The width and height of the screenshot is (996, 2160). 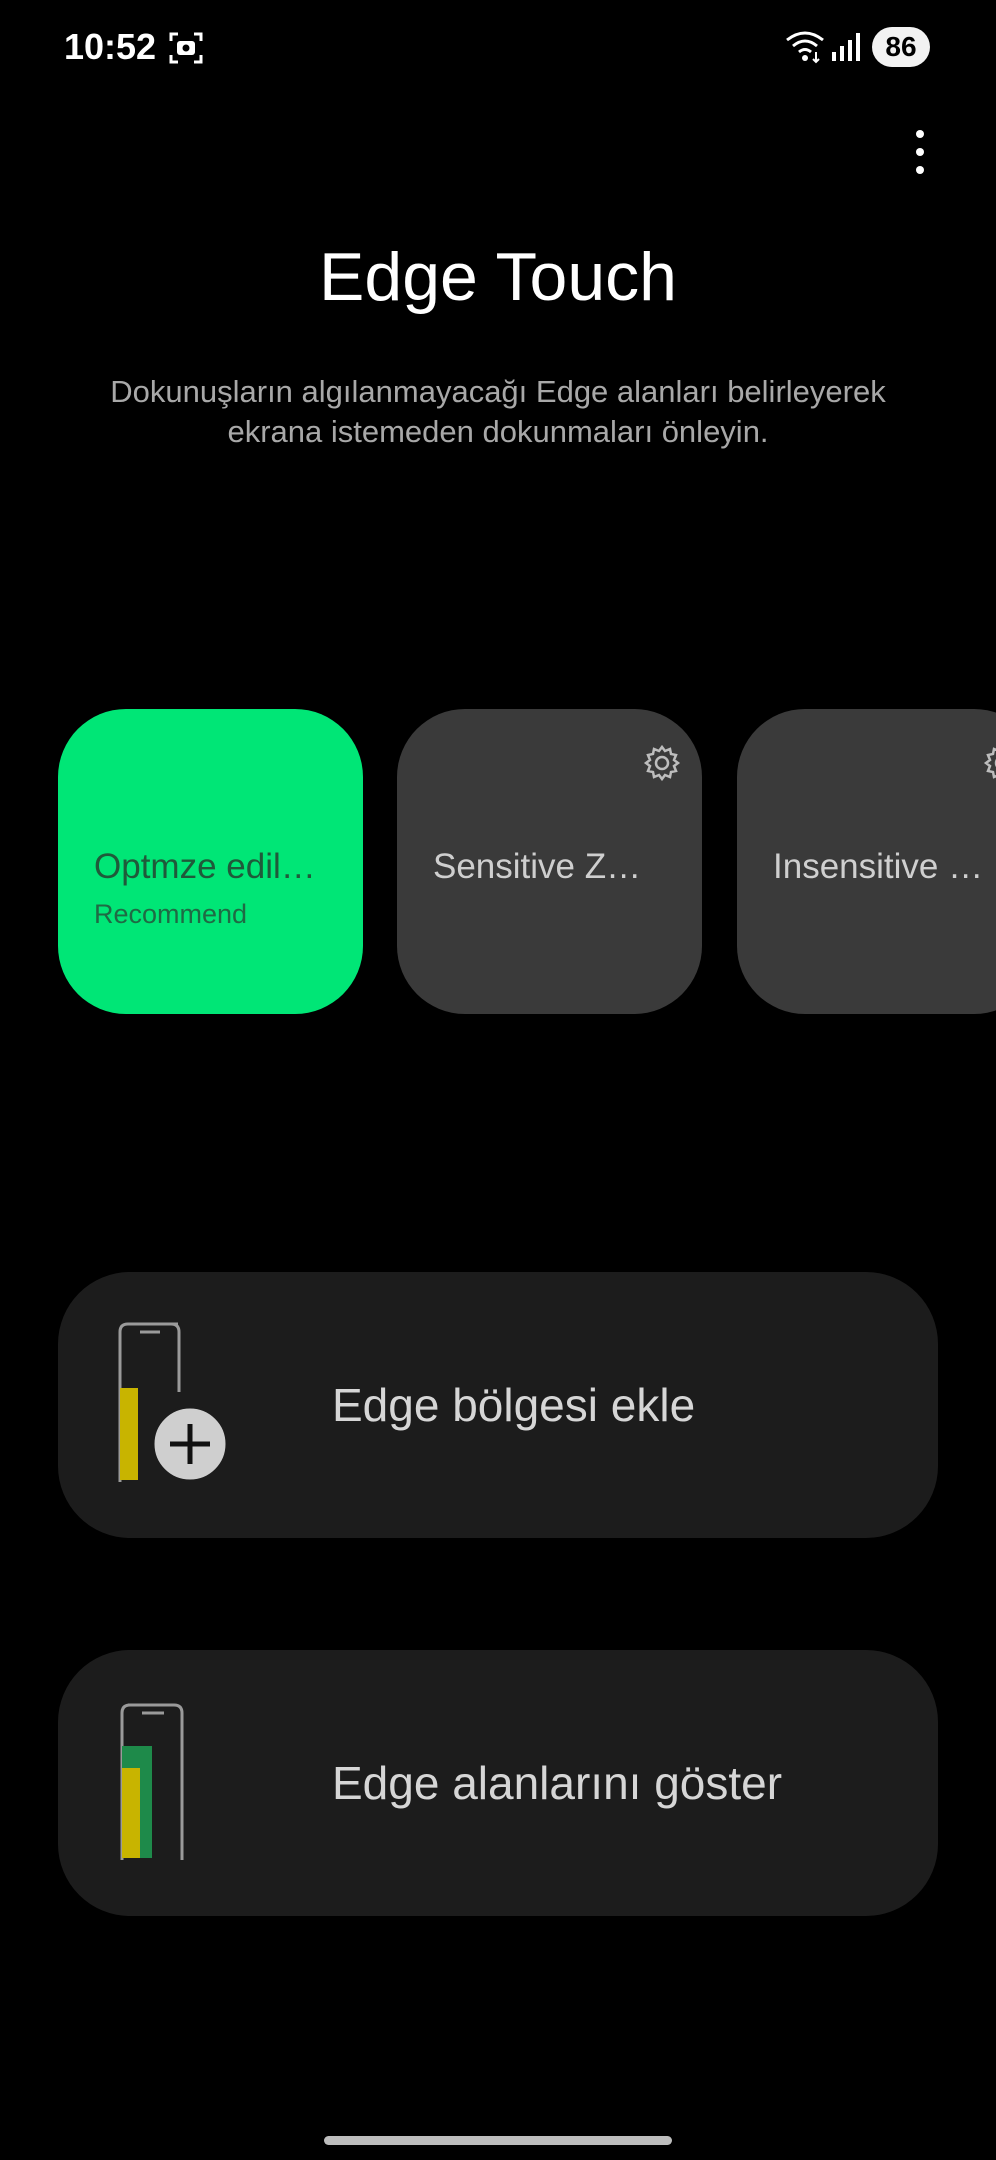 I want to click on show-edge-zones-button: Edge alanlarını göster, so click(x=498, y=1783).